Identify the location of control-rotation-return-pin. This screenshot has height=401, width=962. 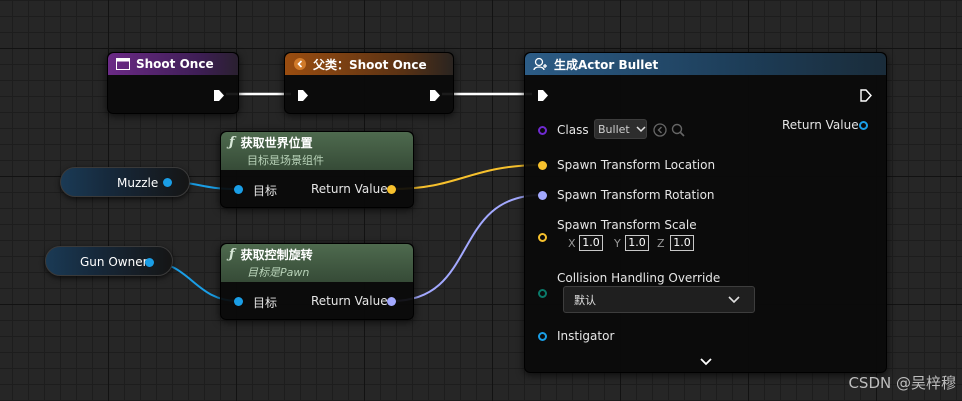
(391, 301).